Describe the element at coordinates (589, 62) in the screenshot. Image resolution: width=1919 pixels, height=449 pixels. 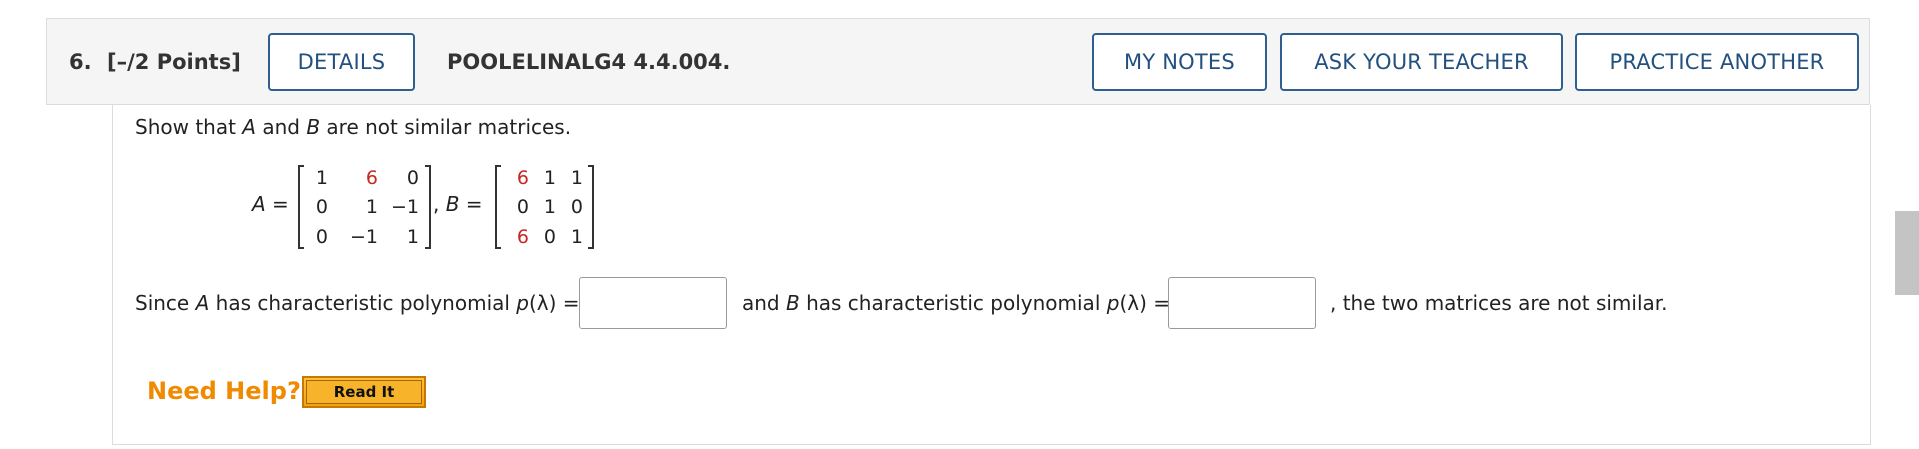
I see `question-code: POOLELINALG4 4.4.004.` at that location.